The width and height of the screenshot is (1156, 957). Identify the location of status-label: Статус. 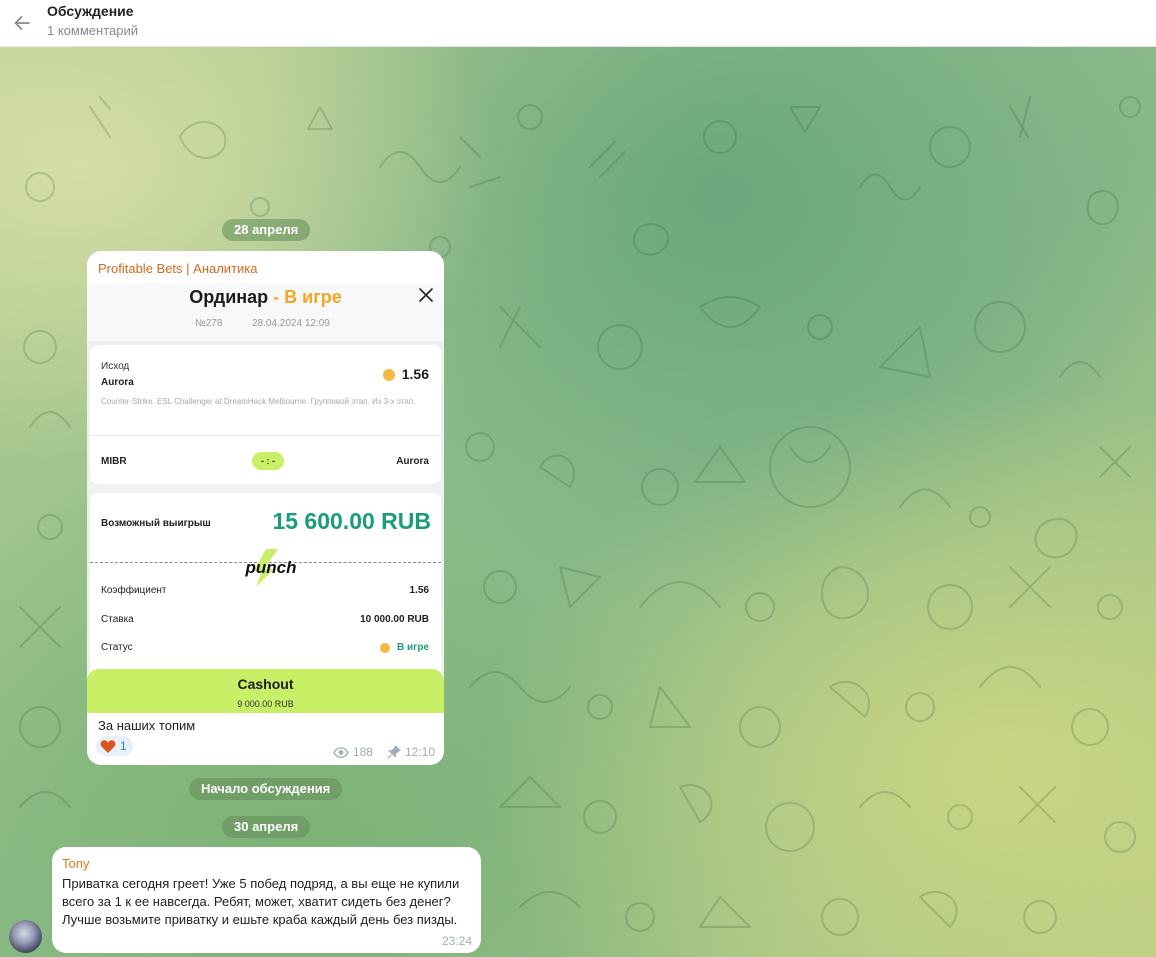
(117, 647).